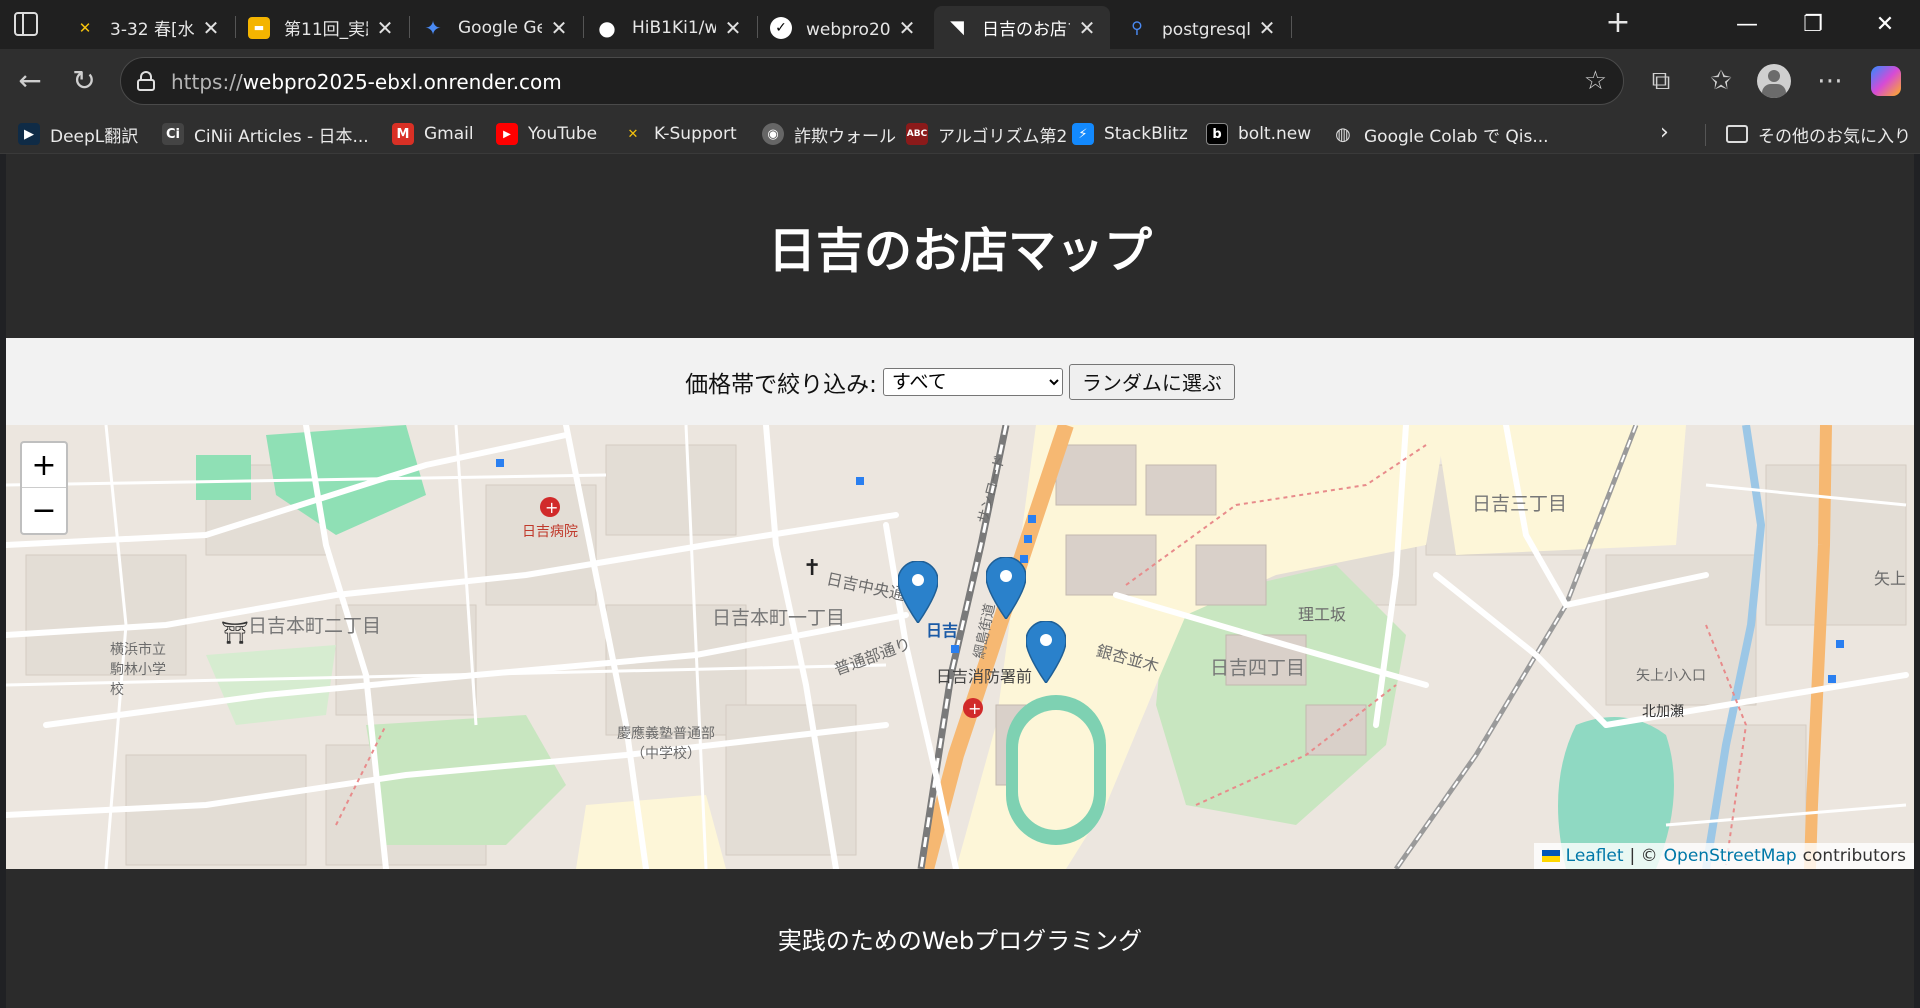 This screenshot has width=1920, height=1008. Describe the element at coordinates (507, 134) in the screenshot. I see `youtube-icon: ▶` at that location.